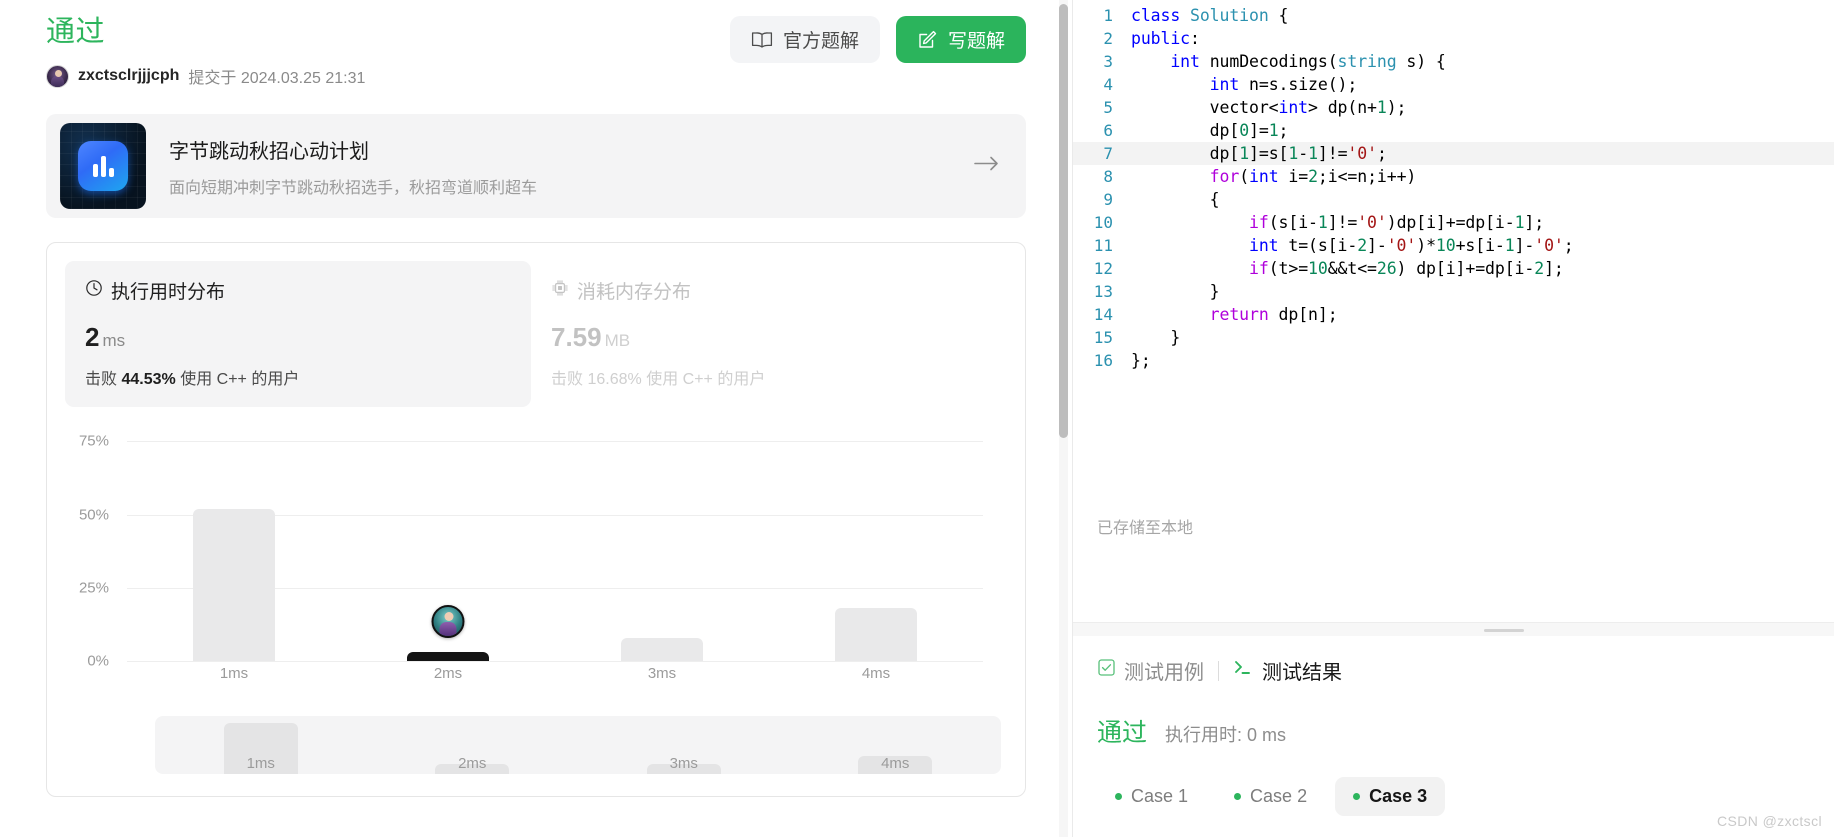  What do you see at coordinates (896, 764) in the screenshot?
I see `scrubber-slot: 4ms` at bounding box center [896, 764].